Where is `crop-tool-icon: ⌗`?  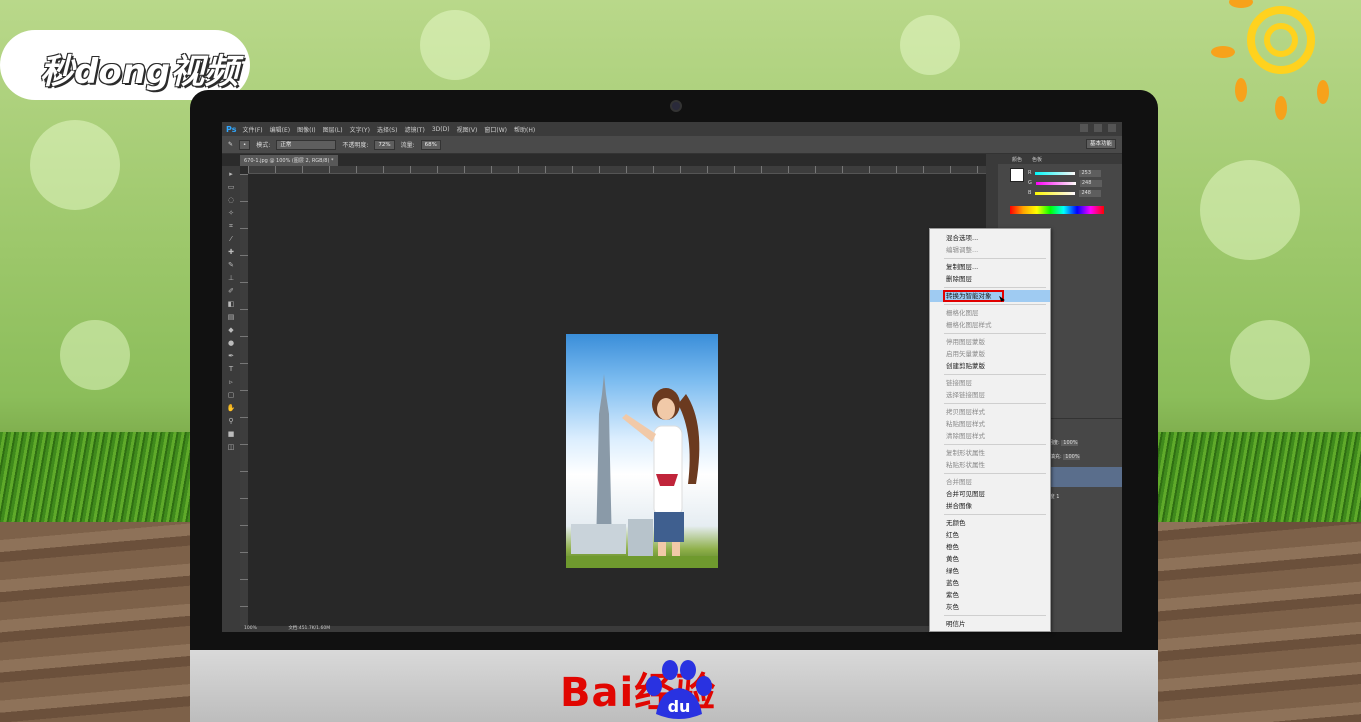 crop-tool-icon: ⌗ is located at coordinates (231, 226).